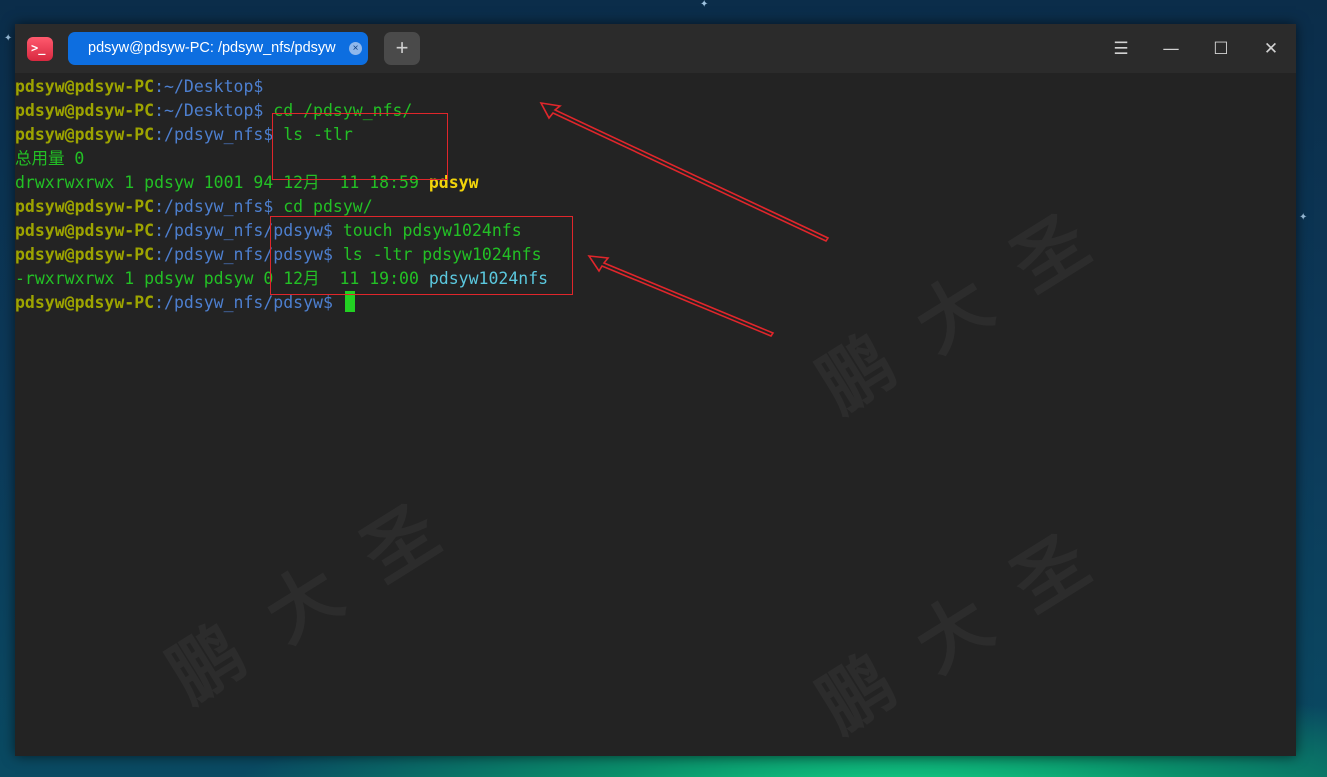  I want to click on maximize-icon: ☐, so click(1221, 49).